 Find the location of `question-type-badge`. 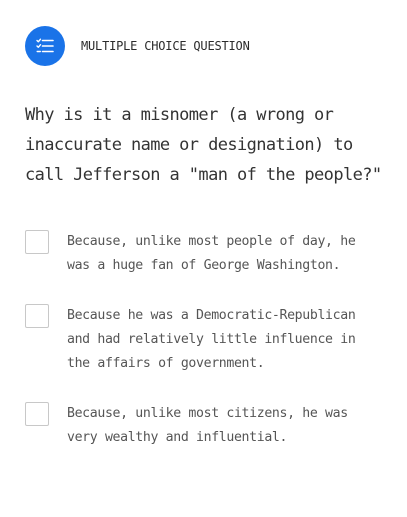

question-type-badge is located at coordinates (45, 46).